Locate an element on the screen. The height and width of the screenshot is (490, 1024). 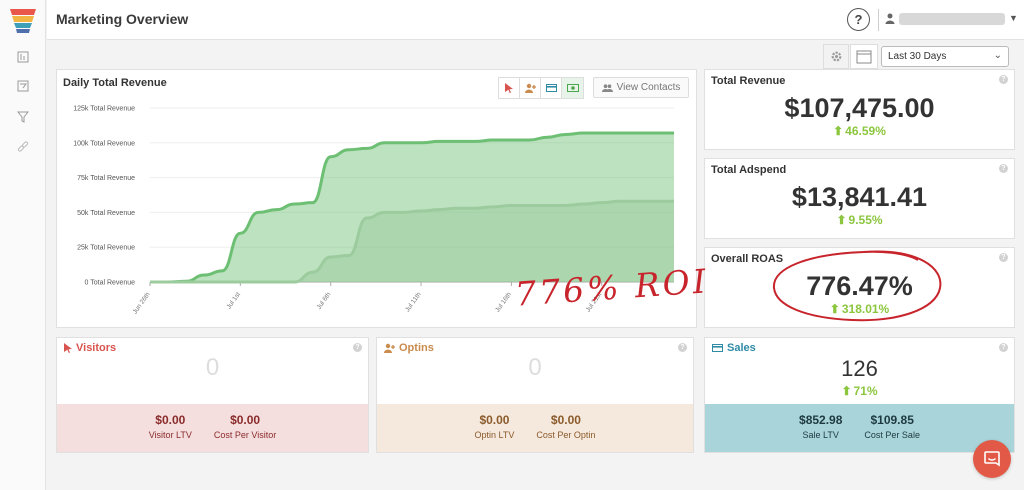
sale-ltv: $852.98 Sale LTV is located at coordinates (820, 432).